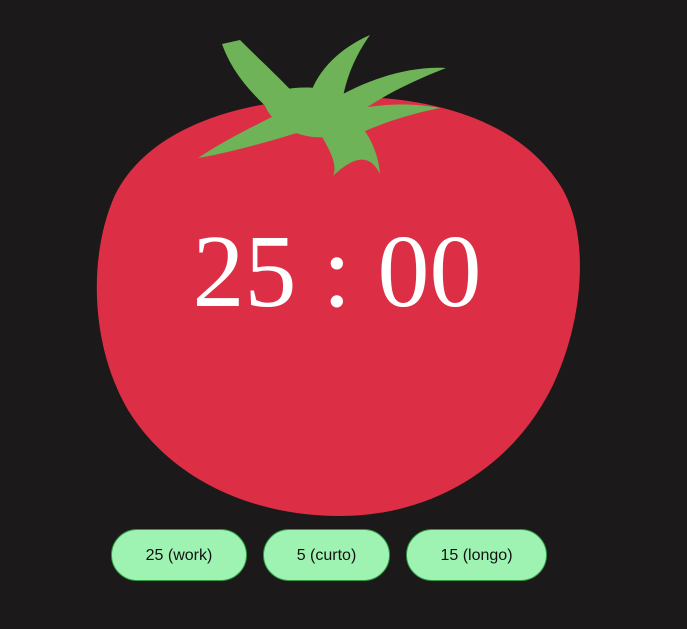 The image size is (687, 629). Describe the element at coordinates (429, 271) in the screenshot. I see `timer-seconds: 00` at that location.